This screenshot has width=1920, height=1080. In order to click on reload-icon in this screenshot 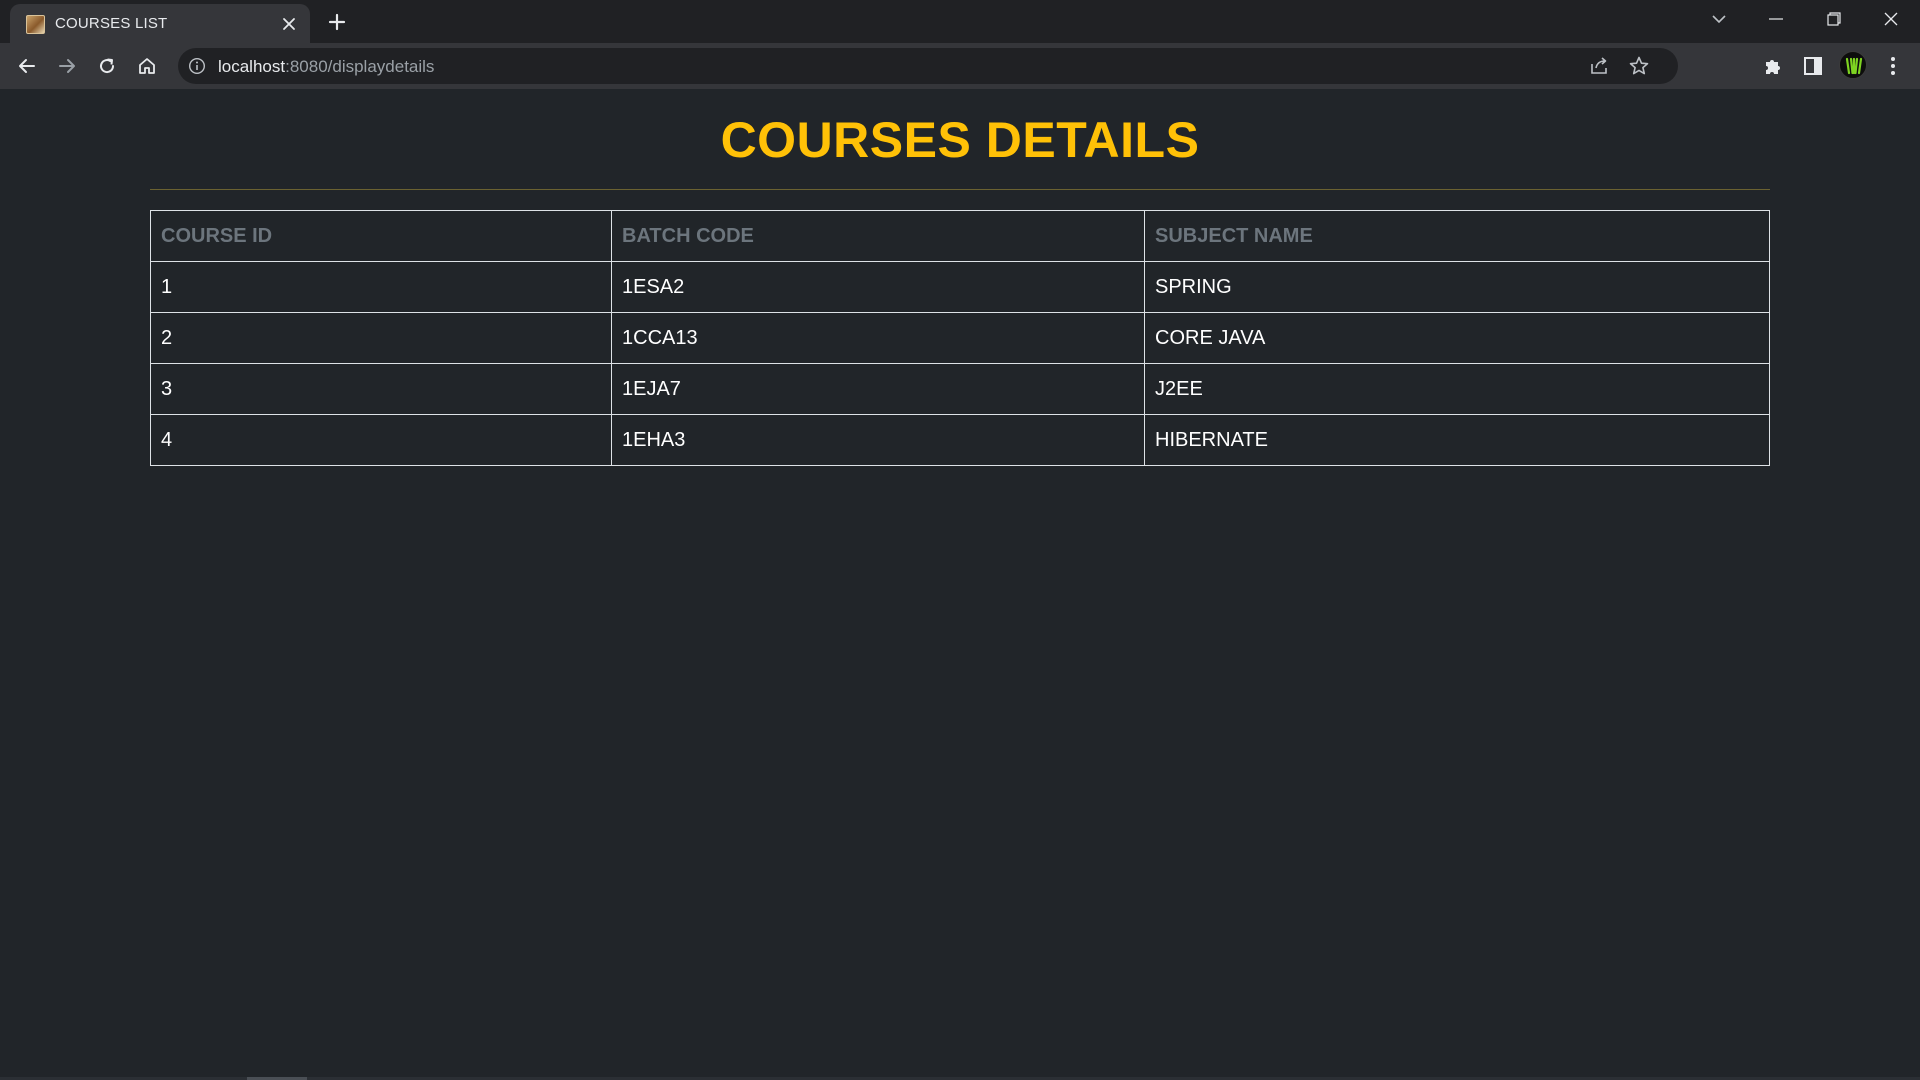, I will do `click(107, 66)`.